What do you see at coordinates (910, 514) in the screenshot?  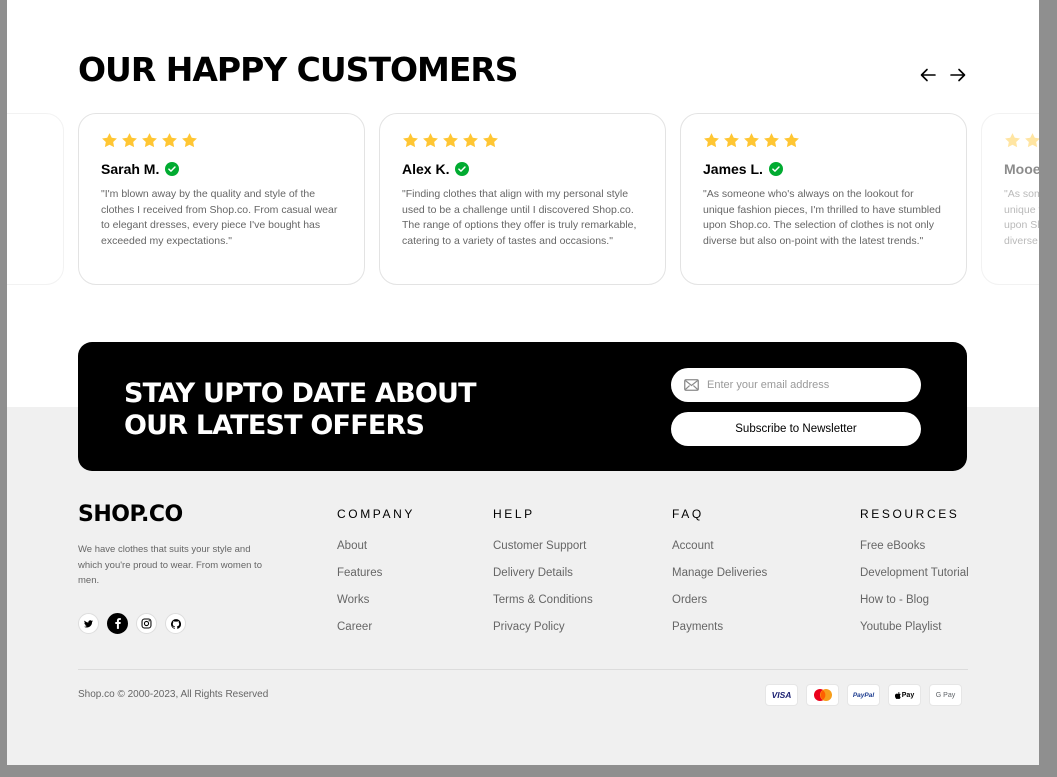 I see `column-title: RESOURCES` at bounding box center [910, 514].